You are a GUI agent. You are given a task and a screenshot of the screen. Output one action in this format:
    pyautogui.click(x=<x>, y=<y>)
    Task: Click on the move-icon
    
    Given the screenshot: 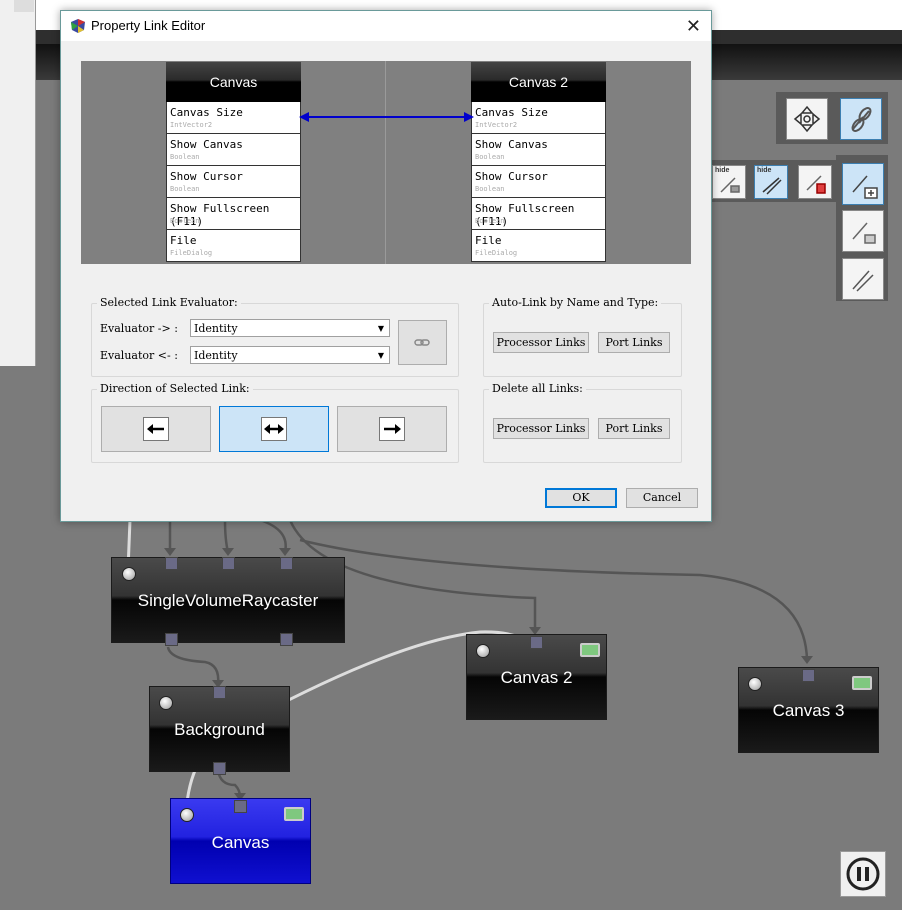 What is the action you would take?
    pyautogui.click(x=807, y=119)
    